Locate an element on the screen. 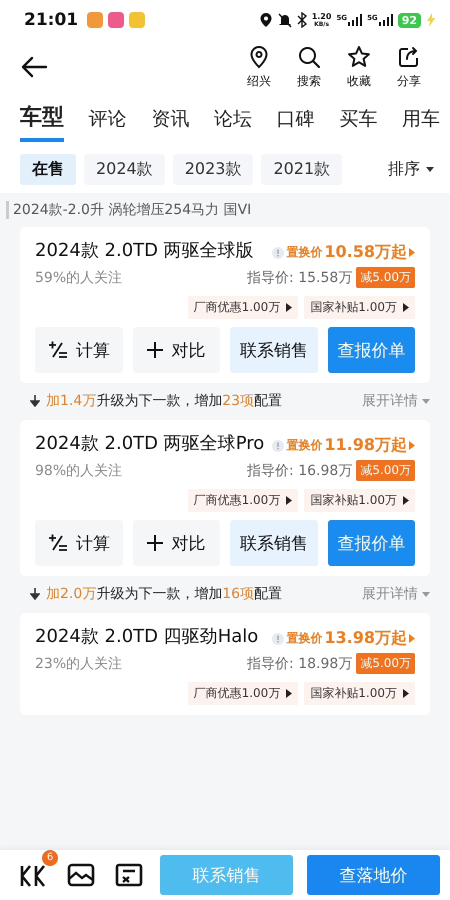  header-action: 收藏 is located at coordinates (359, 67).